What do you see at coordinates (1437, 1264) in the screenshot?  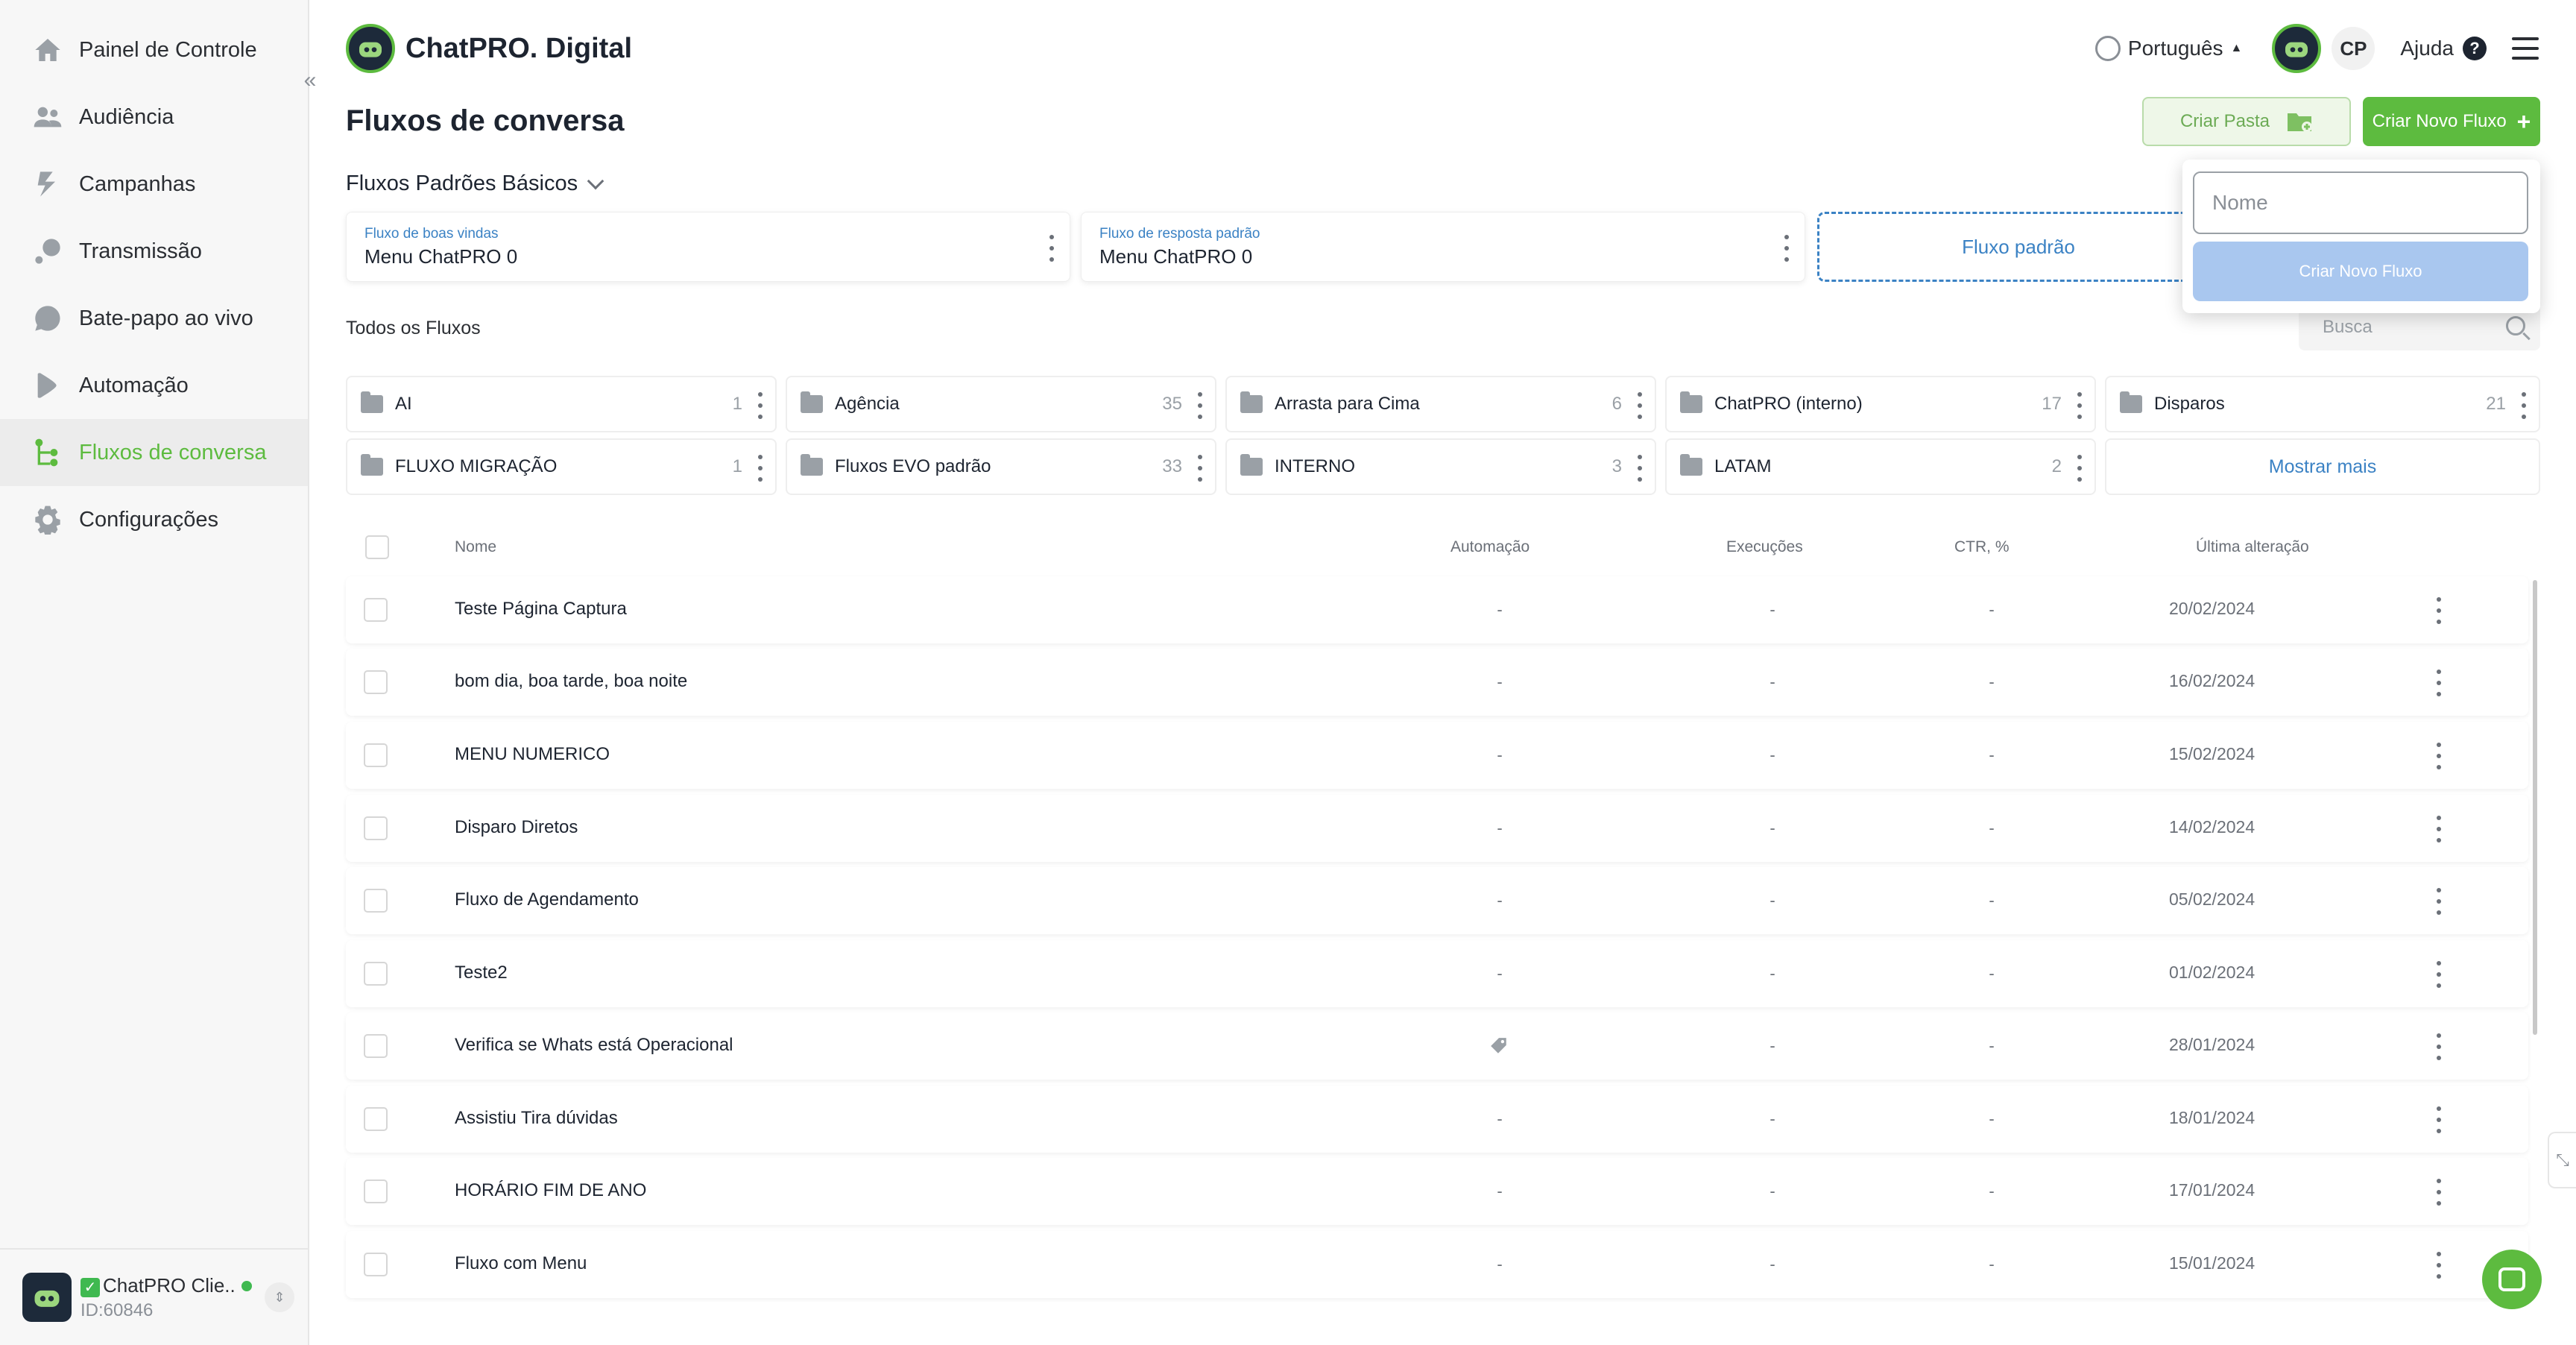 I see `table-row: Fluxo com Menu - - - 15/01/2024` at bounding box center [1437, 1264].